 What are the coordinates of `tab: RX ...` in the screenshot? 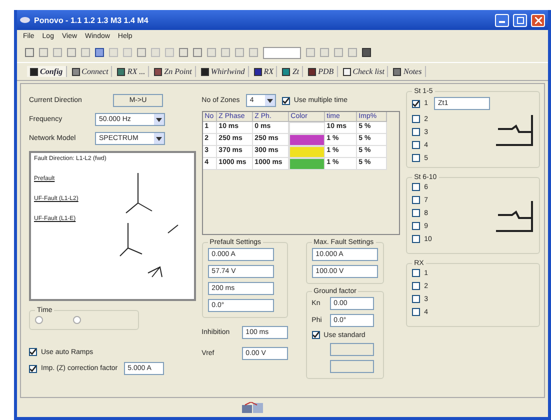 It's located at (132, 71).